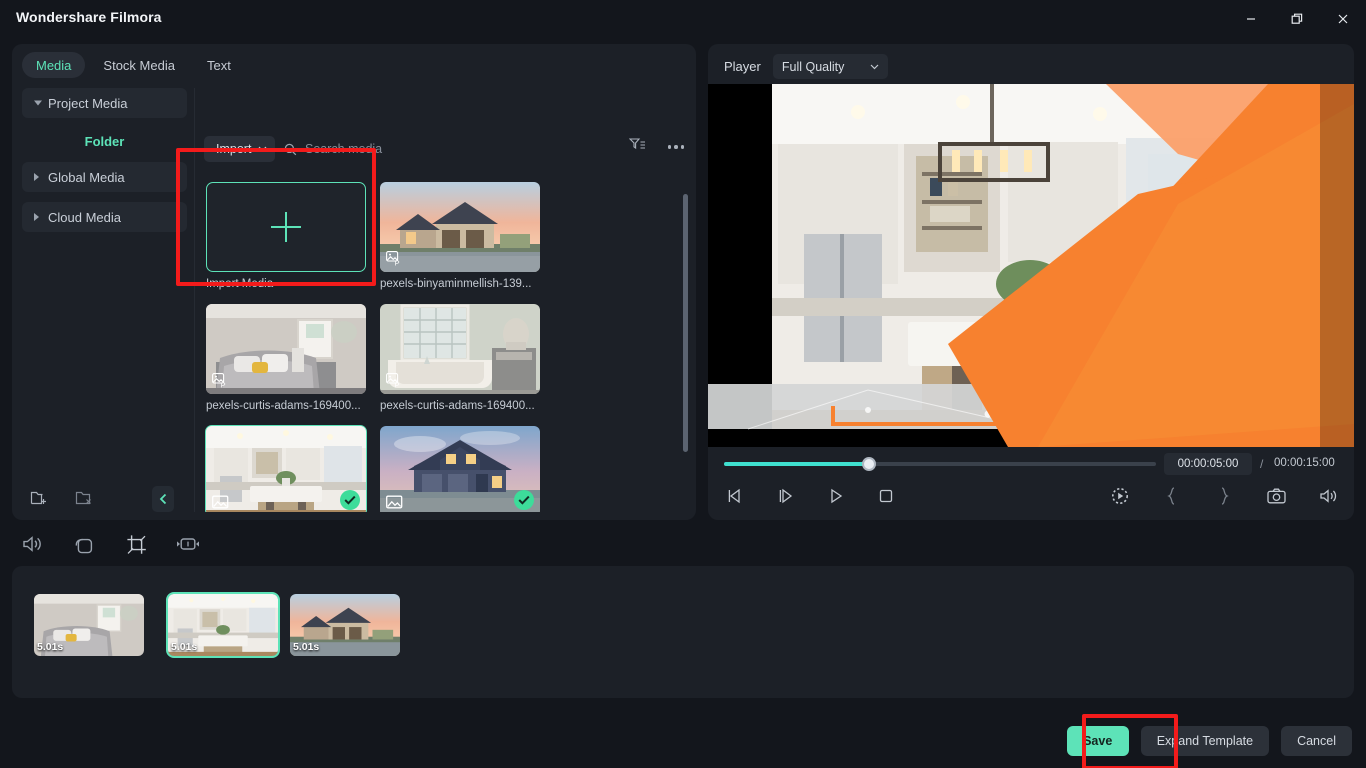  Describe the element at coordinates (286, 227) in the screenshot. I see `import-media-tile` at that location.